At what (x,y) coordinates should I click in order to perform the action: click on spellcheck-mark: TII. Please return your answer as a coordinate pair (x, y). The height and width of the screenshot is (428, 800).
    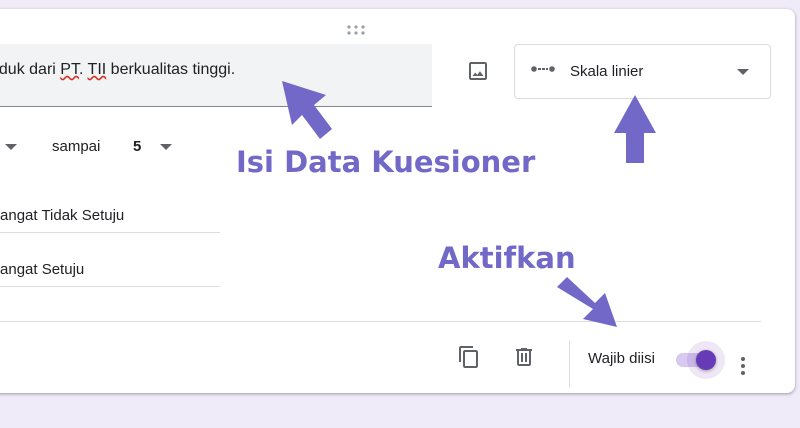
    Looking at the image, I should click on (97, 69).